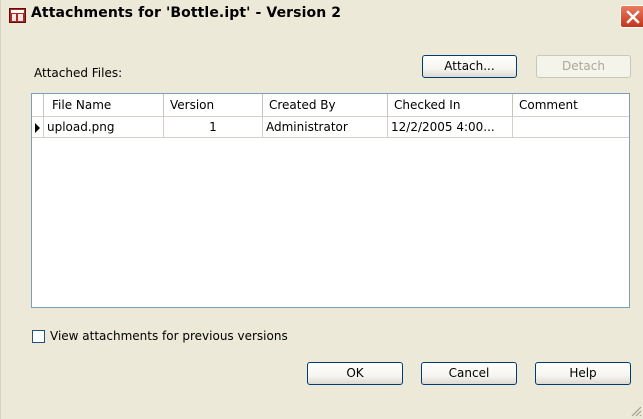 Image resolution: width=643 pixels, height=419 pixels. I want to click on cell-comment, so click(571, 127).